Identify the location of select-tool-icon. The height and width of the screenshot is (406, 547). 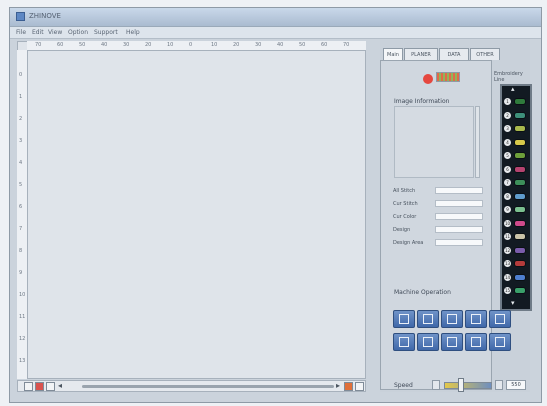
(28, 386).